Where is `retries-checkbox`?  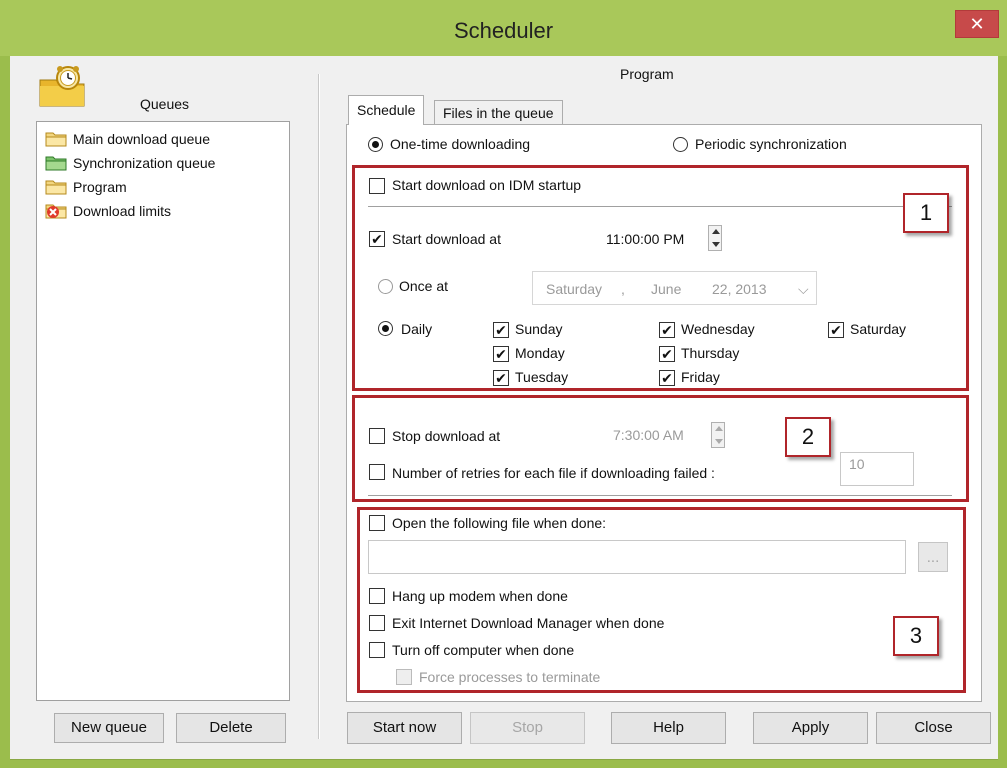
retries-checkbox is located at coordinates (377, 472).